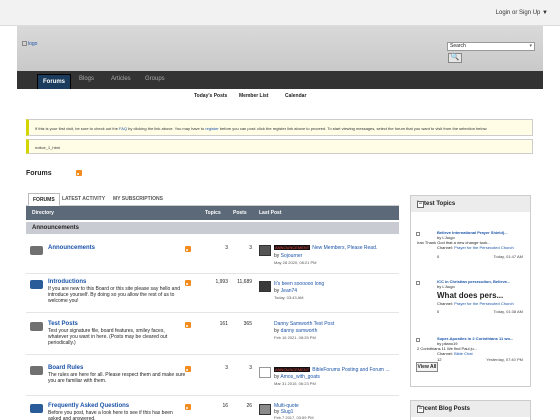 Image resolution: width=560 pixels, height=420 pixels. What do you see at coordinates (299, 331) in the screenshot?
I see `last-post-user: danny samworth` at bounding box center [299, 331].